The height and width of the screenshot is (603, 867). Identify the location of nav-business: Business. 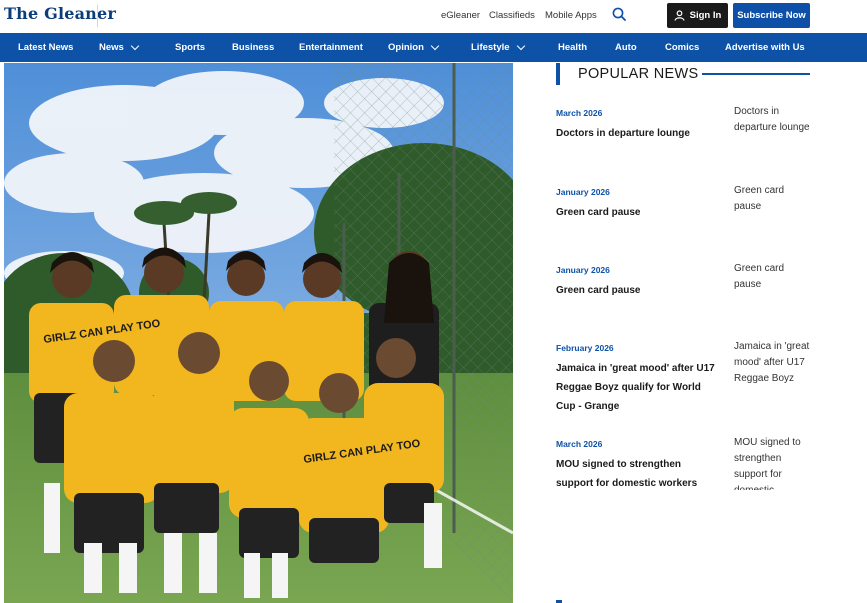
(253, 47).